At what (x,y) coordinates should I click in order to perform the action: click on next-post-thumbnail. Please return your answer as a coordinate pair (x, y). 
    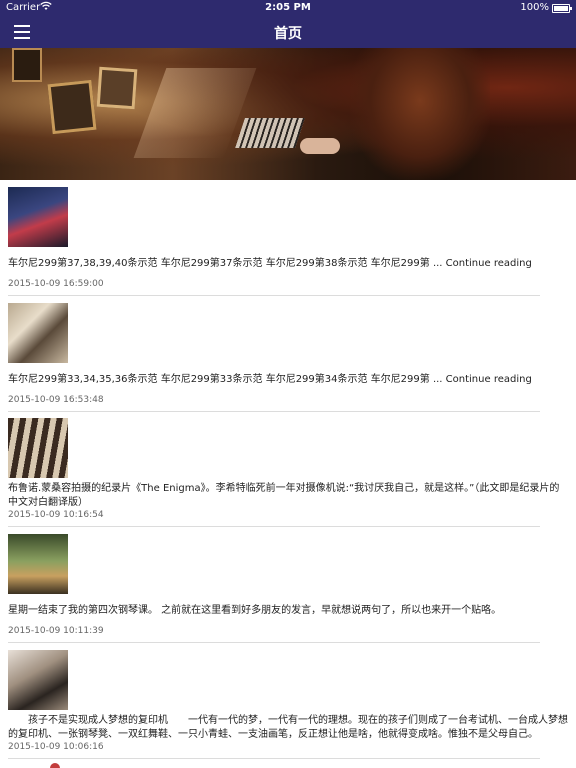
    Looking at the image, I should click on (55, 765).